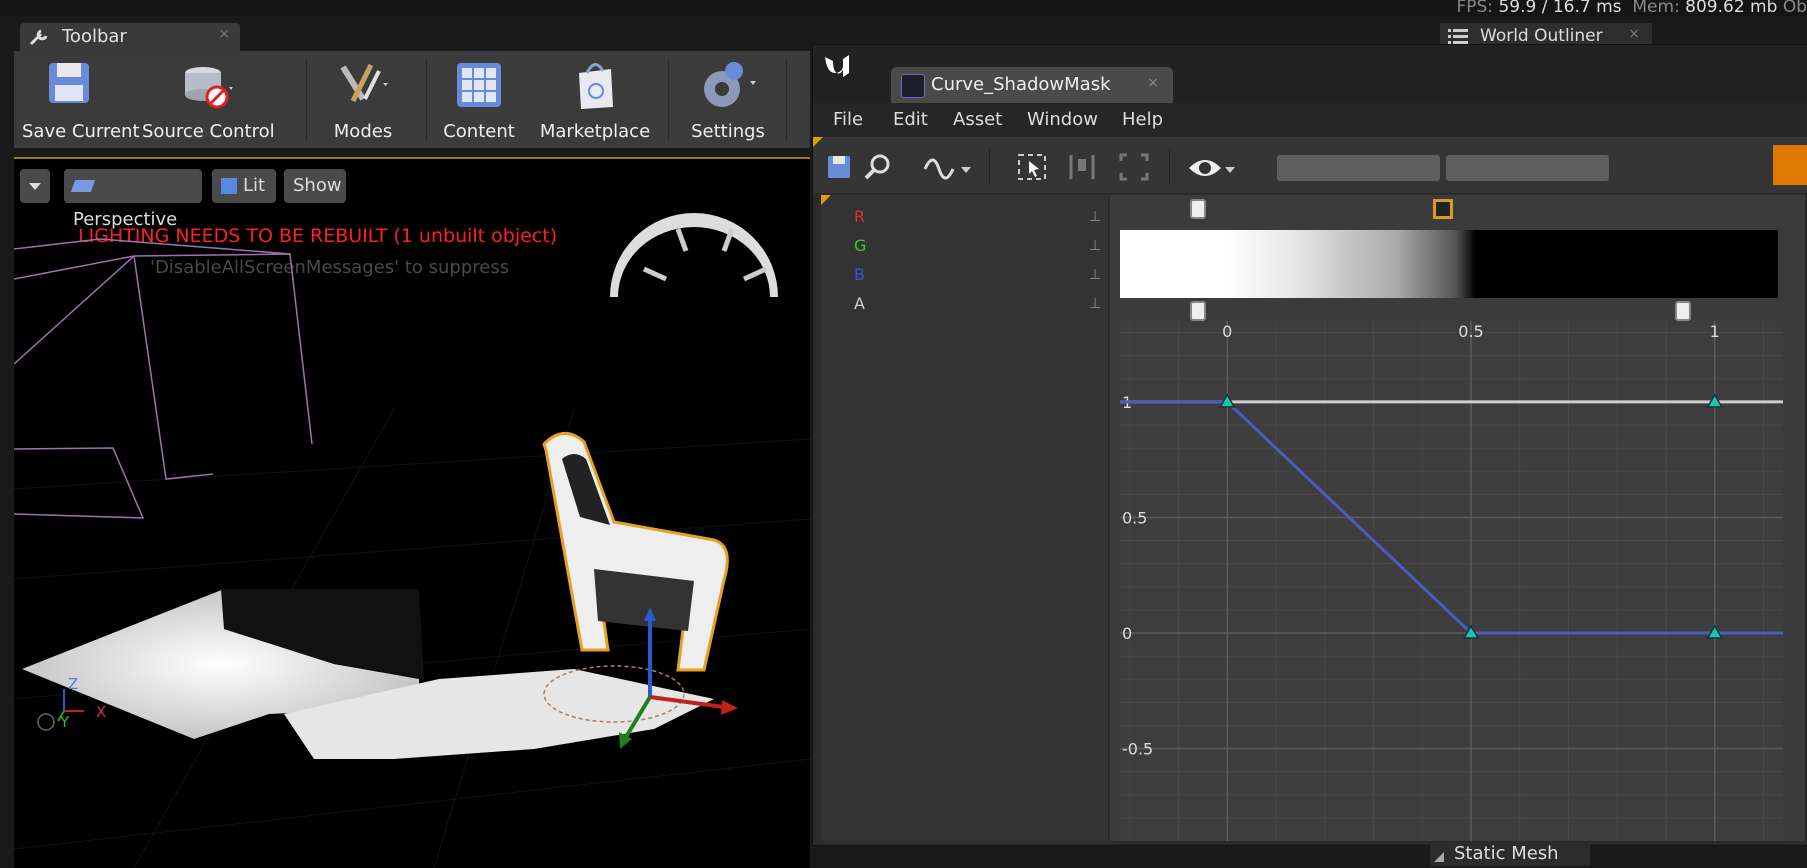  I want to click on frame-vertical-icon, so click(1082, 167).